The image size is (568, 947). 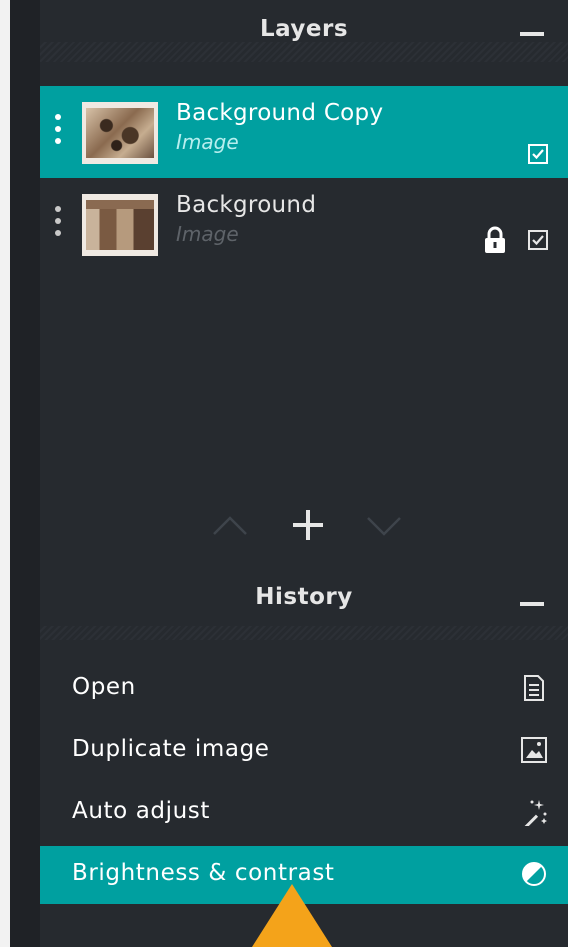 I want to click on magic-wand-icon, so click(x=535, y=813).